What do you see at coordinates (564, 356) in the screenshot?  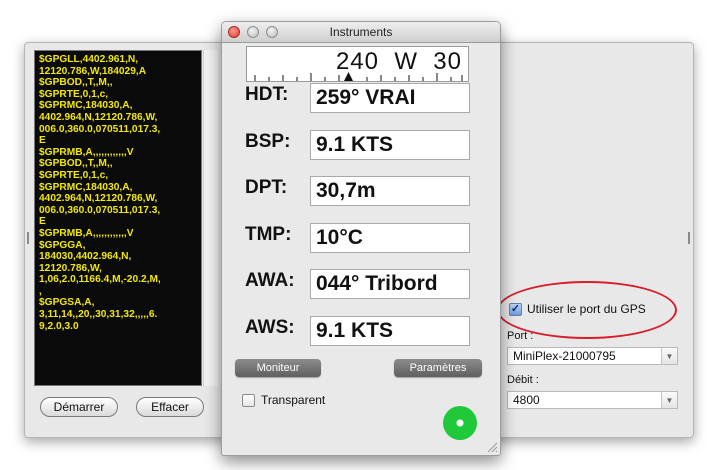 I see `port-value: MiniPlex-21000795` at bounding box center [564, 356].